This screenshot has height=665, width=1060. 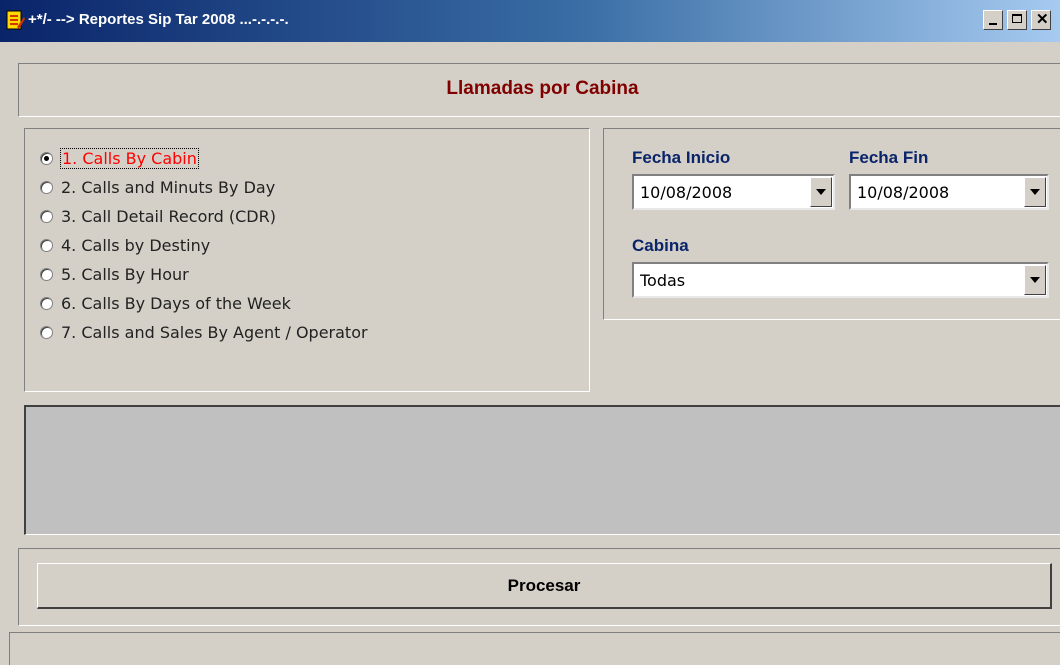 I want to click on maximize-button, so click(x=1017, y=20).